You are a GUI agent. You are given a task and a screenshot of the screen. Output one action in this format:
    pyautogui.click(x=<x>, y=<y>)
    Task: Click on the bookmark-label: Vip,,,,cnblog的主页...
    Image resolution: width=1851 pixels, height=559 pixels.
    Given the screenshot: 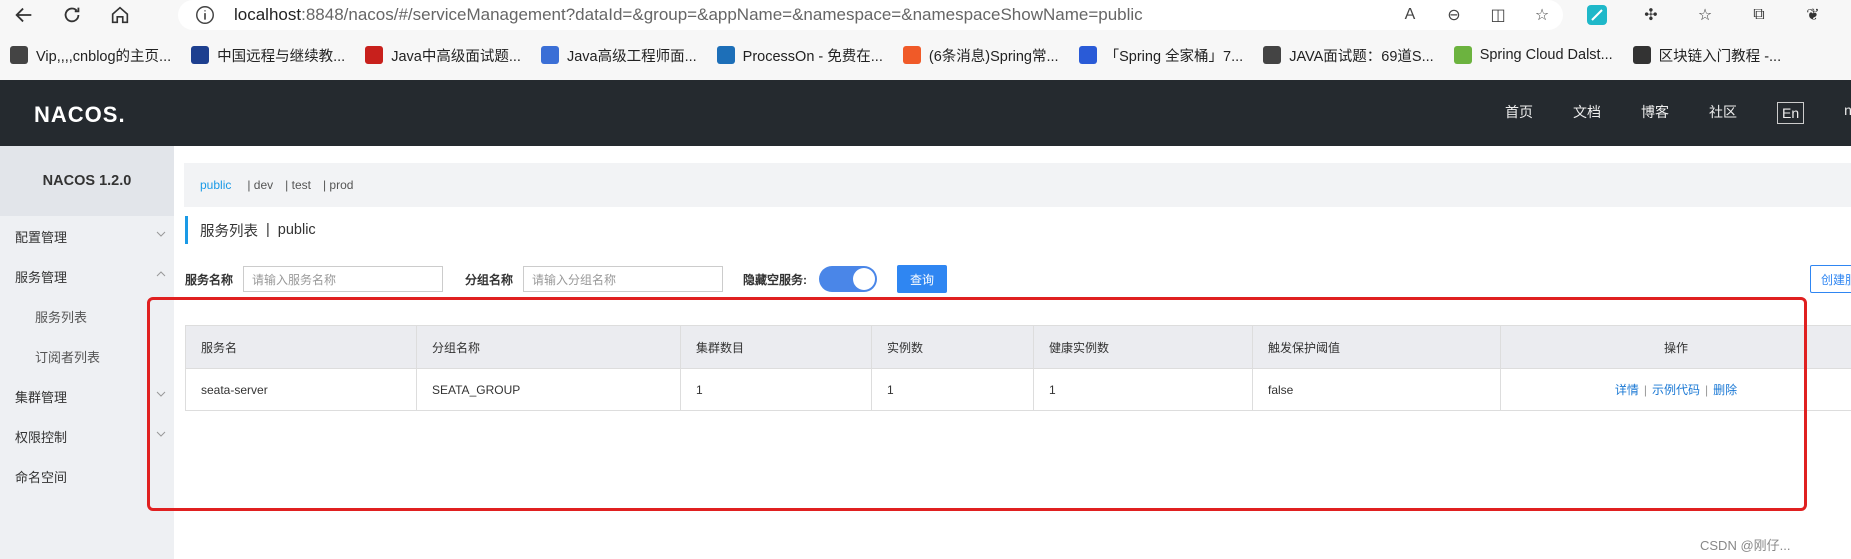 What is the action you would take?
    pyautogui.click(x=104, y=56)
    